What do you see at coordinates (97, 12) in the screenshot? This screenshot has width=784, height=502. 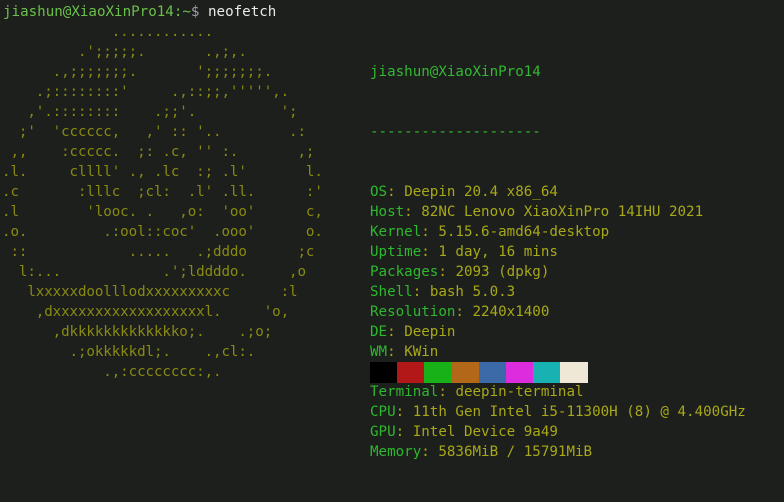 I see `prompt-user-host: jiashun@XiaoXinPro14:~` at bounding box center [97, 12].